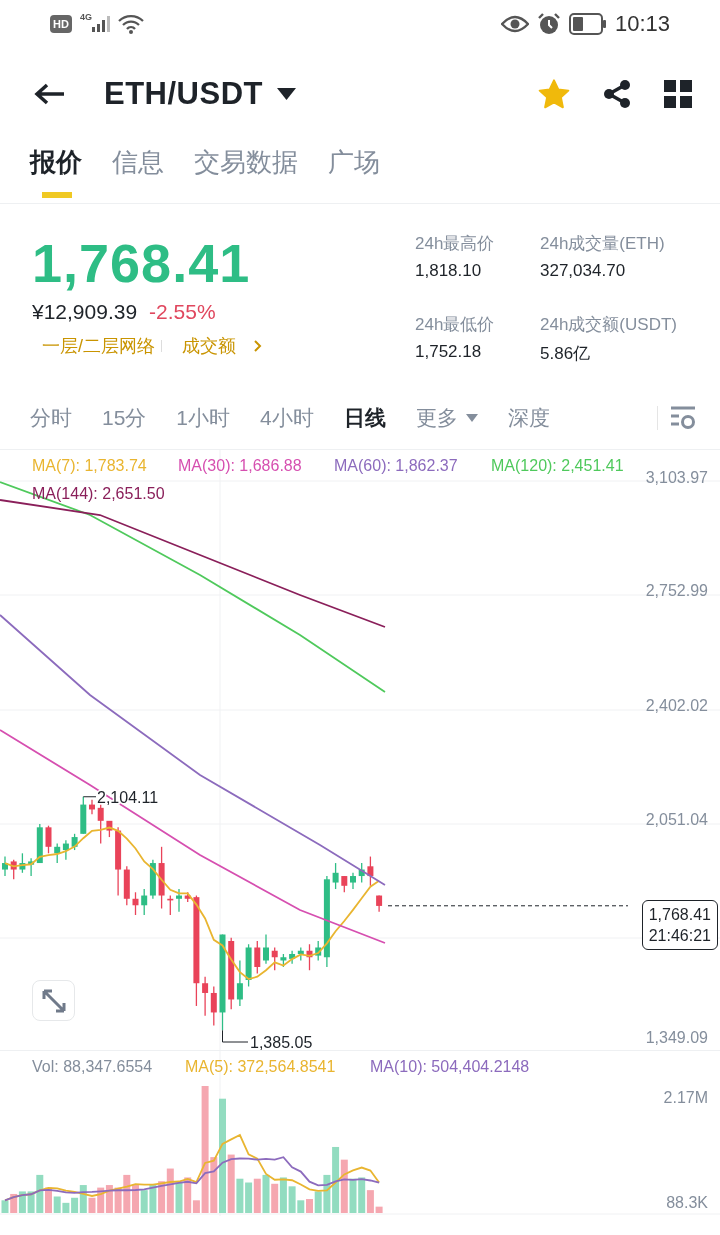 The height and width of the screenshot is (1235, 720). What do you see at coordinates (142, 263) in the screenshot?
I see `last-price: 1,768.41` at bounding box center [142, 263].